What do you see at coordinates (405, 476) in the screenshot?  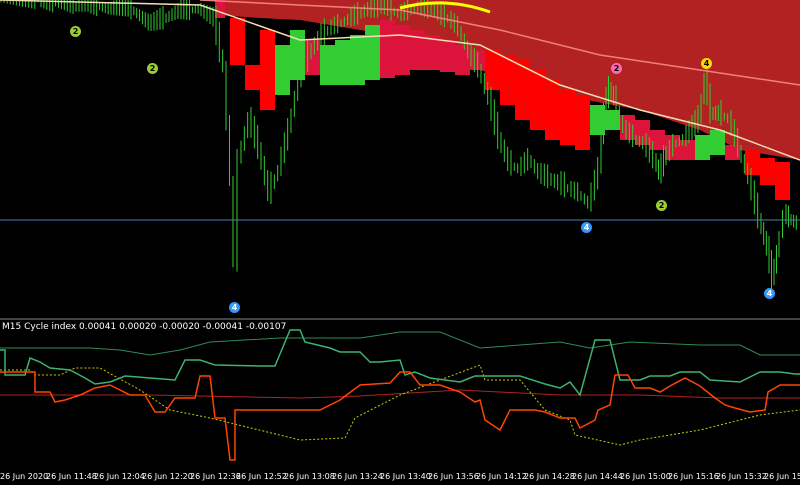 I see `time-tick-label: 26 Jun 13:40` at bounding box center [405, 476].